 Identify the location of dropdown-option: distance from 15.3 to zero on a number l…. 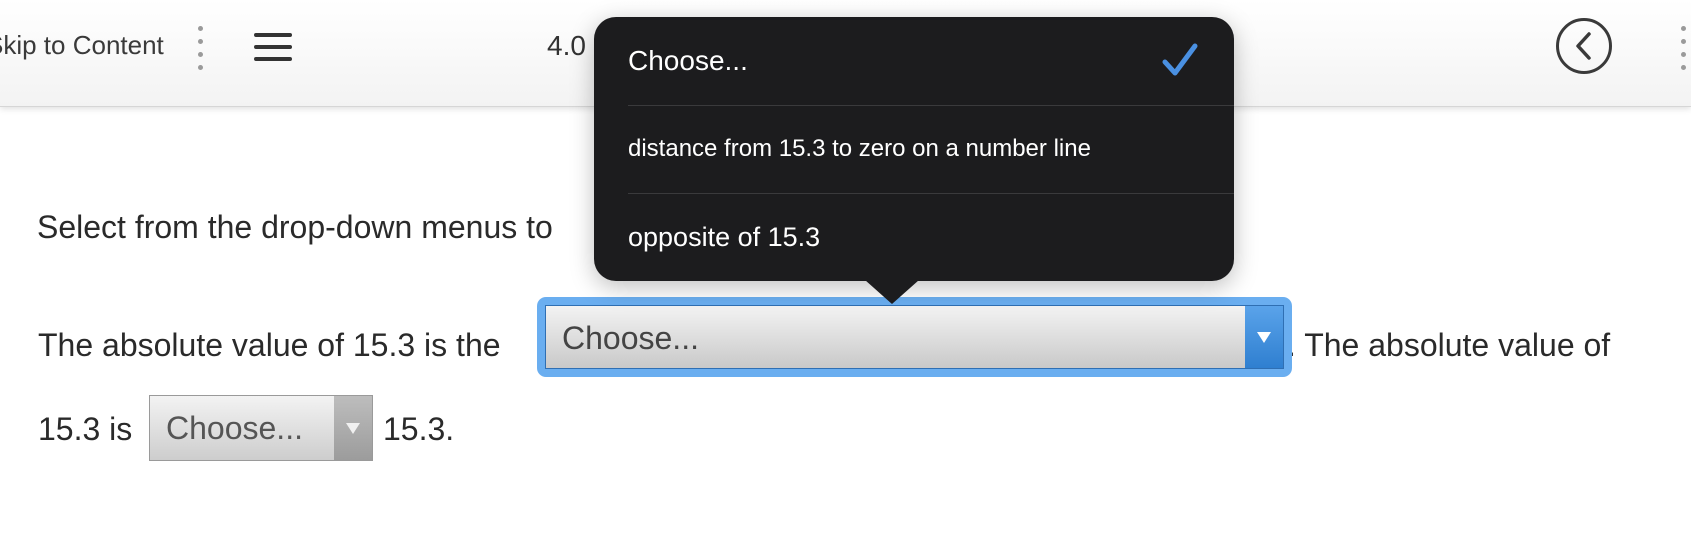
(931, 149).